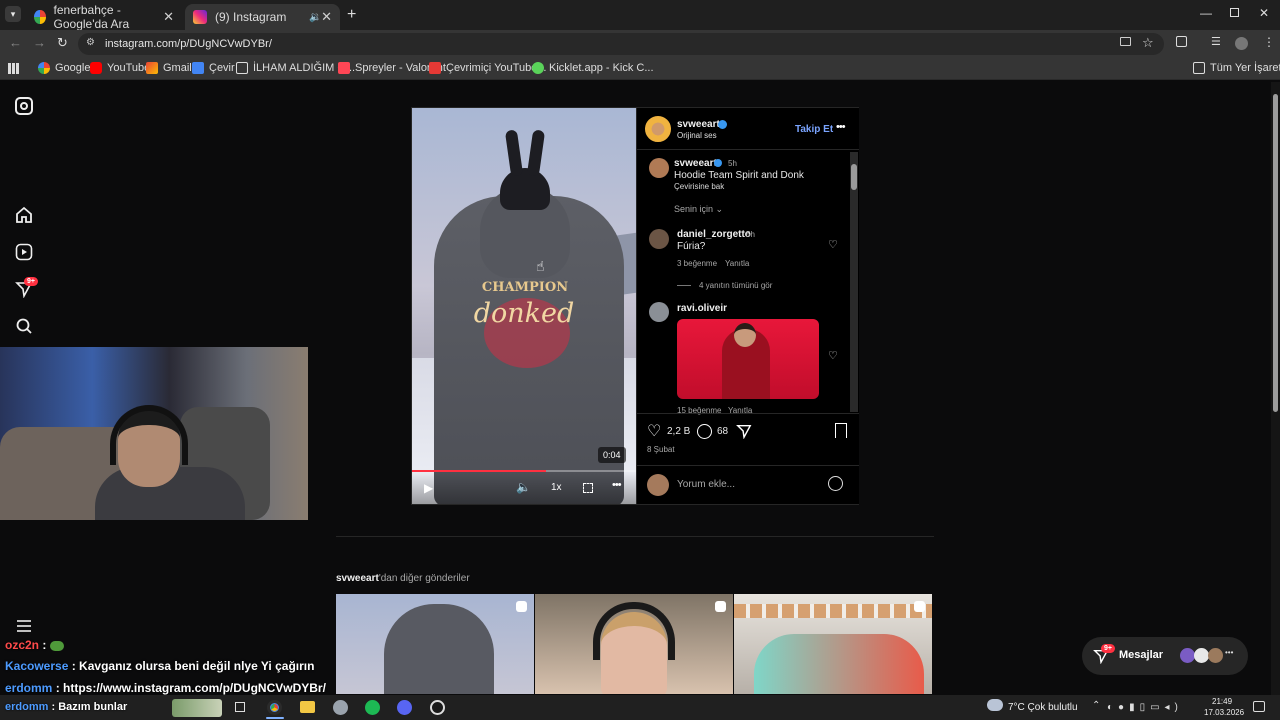 Image resolution: width=1280 pixels, height=720 pixels. I want to click on star-icon: ☆, so click(1148, 43).